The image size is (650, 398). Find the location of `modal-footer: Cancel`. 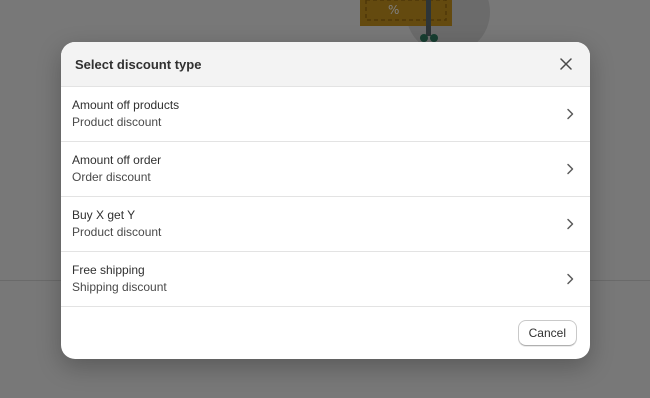

modal-footer: Cancel is located at coordinates (325, 332).